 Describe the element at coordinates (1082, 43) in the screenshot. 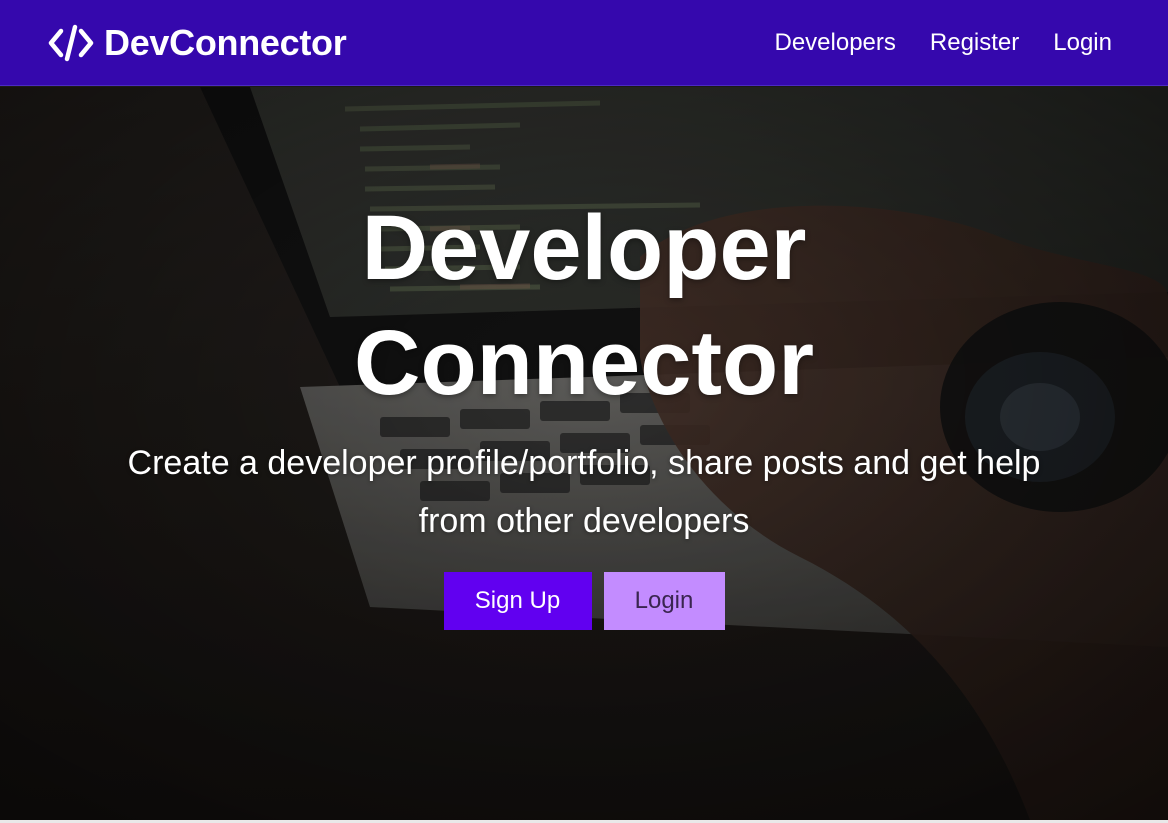

I see `nav-link-login: Login` at that location.